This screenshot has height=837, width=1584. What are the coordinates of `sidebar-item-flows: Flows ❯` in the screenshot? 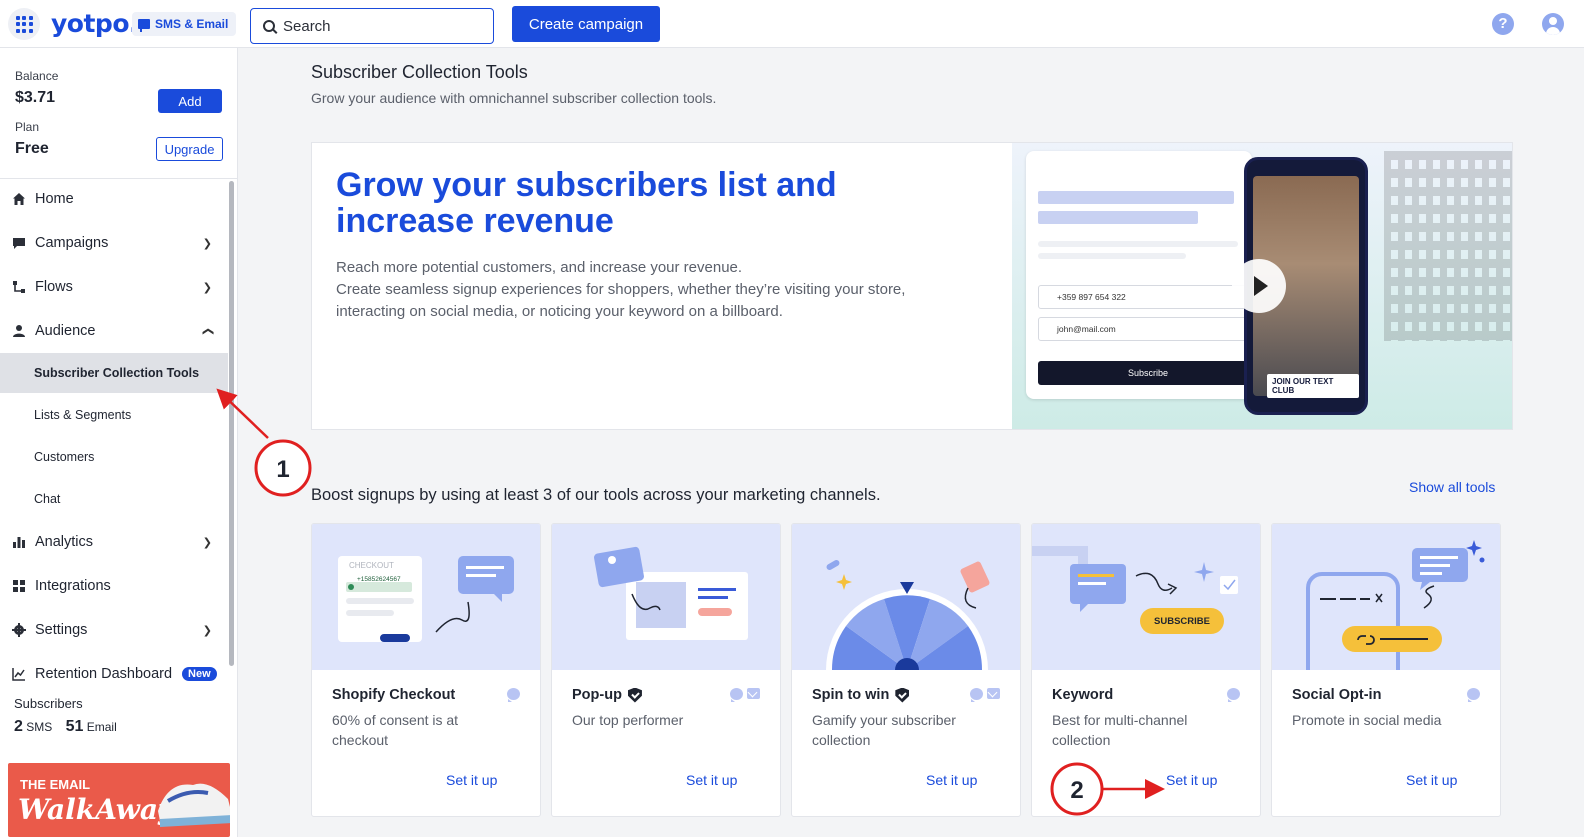 It's located at (114, 287).